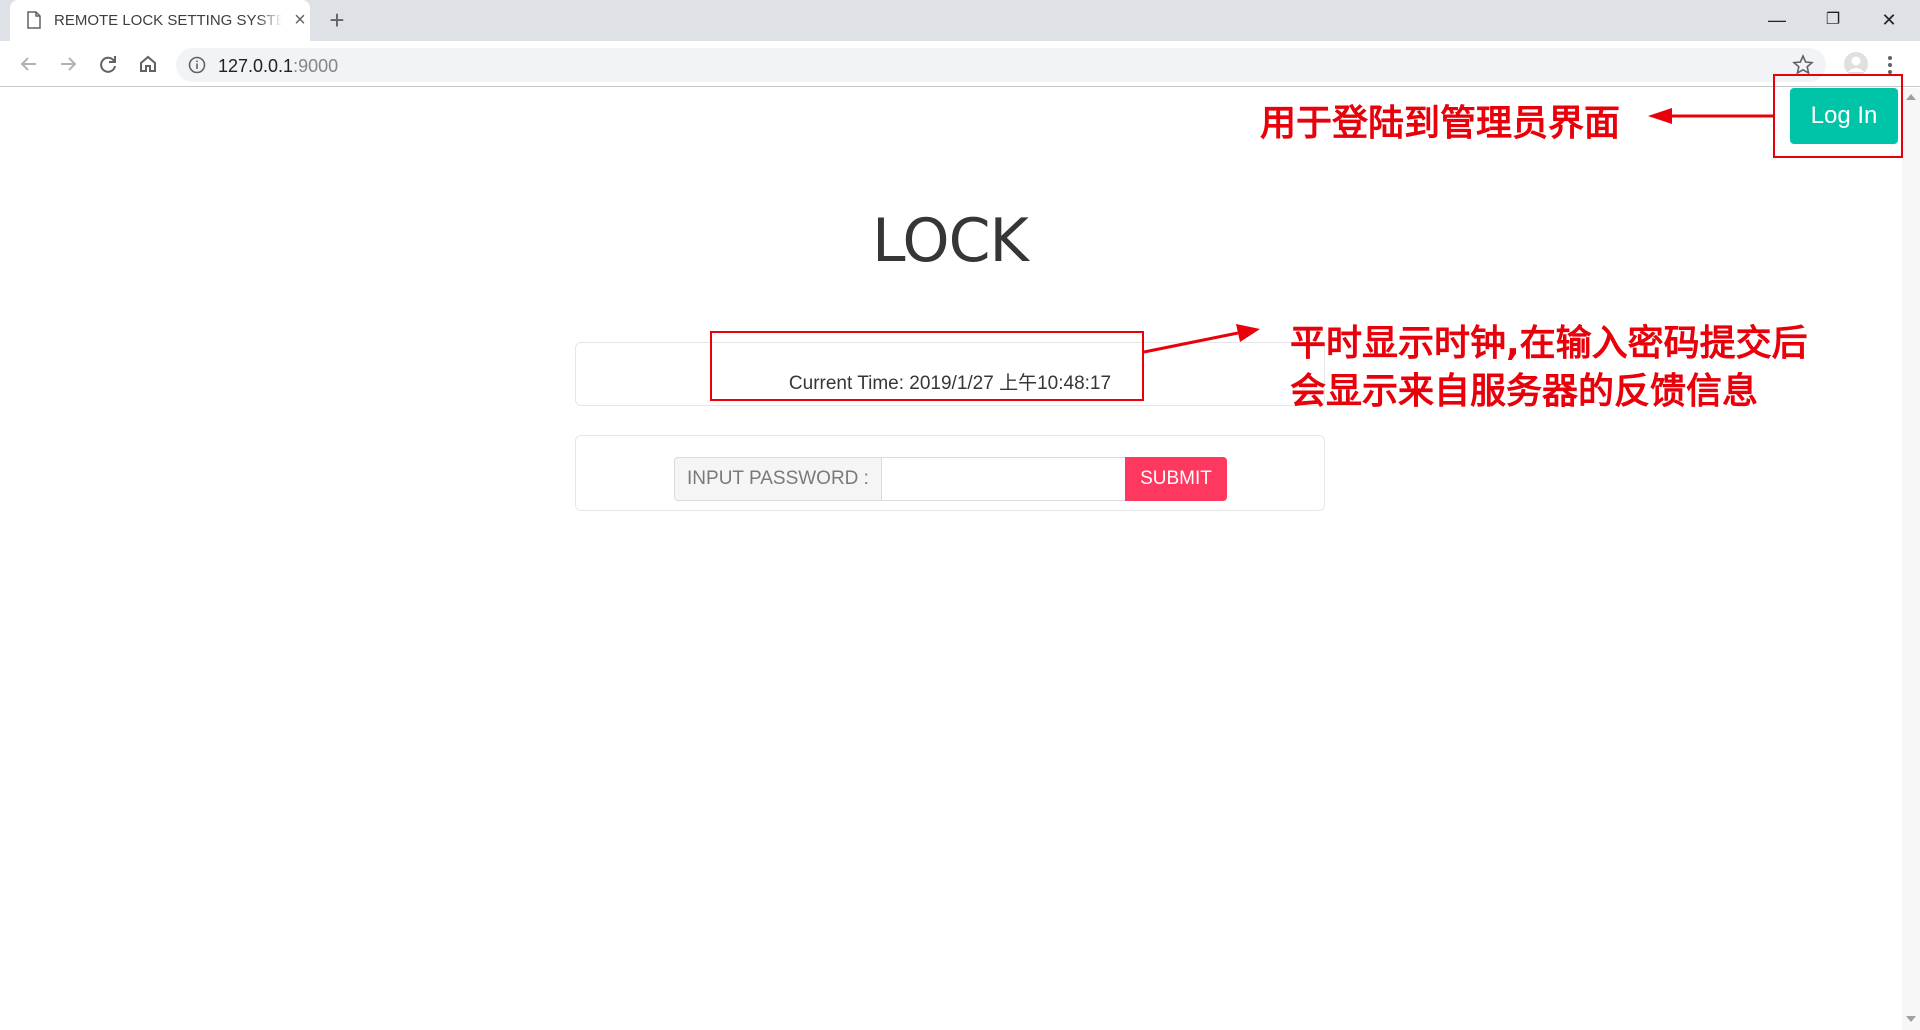 The height and width of the screenshot is (1030, 1920). What do you see at coordinates (148, 64) in the screenshot?
I see `home-icon` at bounding box center [148, 64].